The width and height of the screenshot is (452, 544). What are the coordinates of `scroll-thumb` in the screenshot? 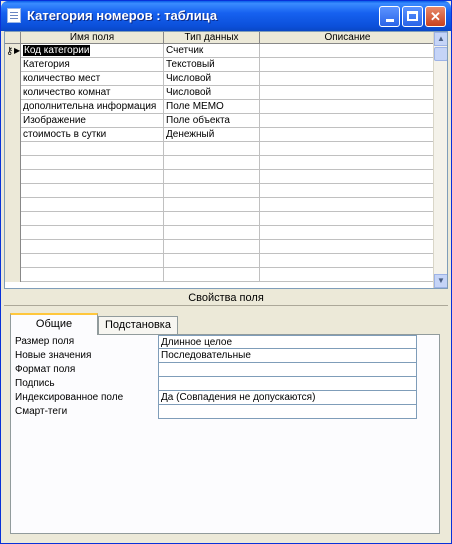 It's located at (440, 54).